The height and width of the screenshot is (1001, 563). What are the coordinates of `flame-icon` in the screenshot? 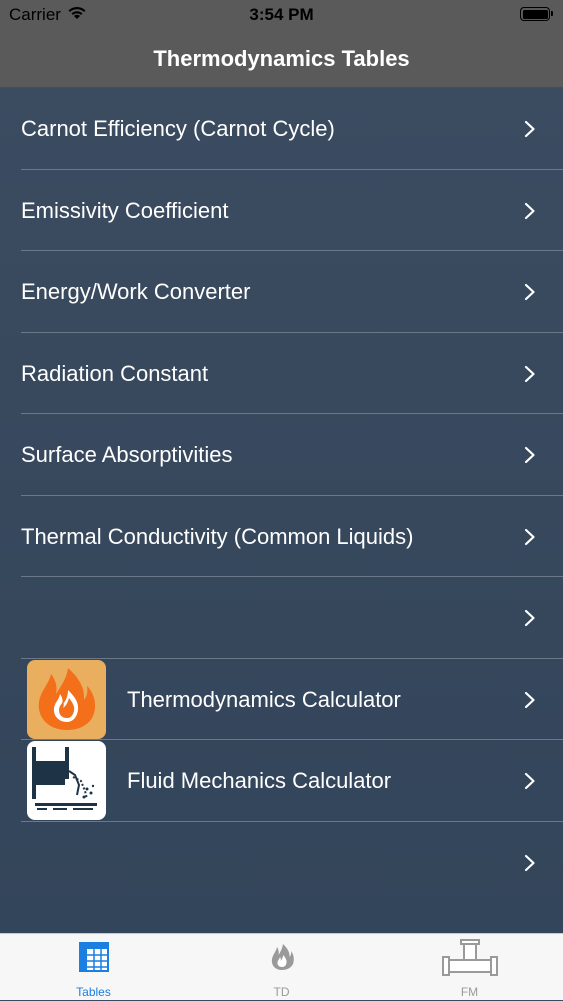 It's located at (282, 957).